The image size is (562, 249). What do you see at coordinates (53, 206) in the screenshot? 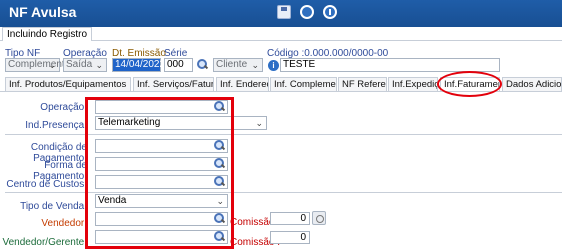
I see `tipo-venda-label: Tipo de Venda:` at bounding box center [53, 206].